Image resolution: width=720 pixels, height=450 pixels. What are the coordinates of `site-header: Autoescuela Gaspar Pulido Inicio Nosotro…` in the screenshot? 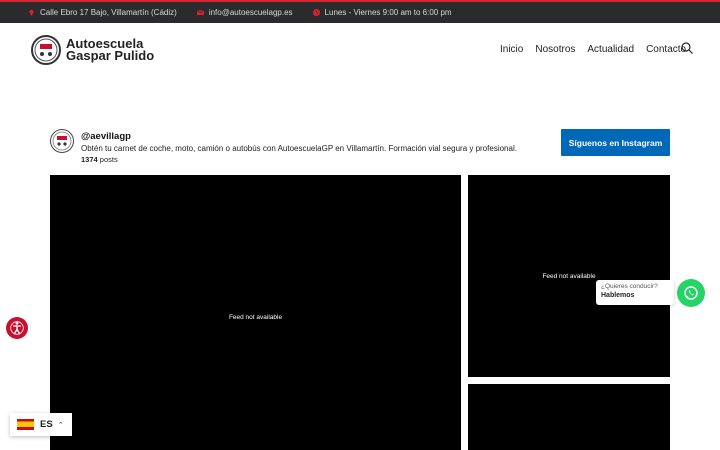 It's located at (360, 49).